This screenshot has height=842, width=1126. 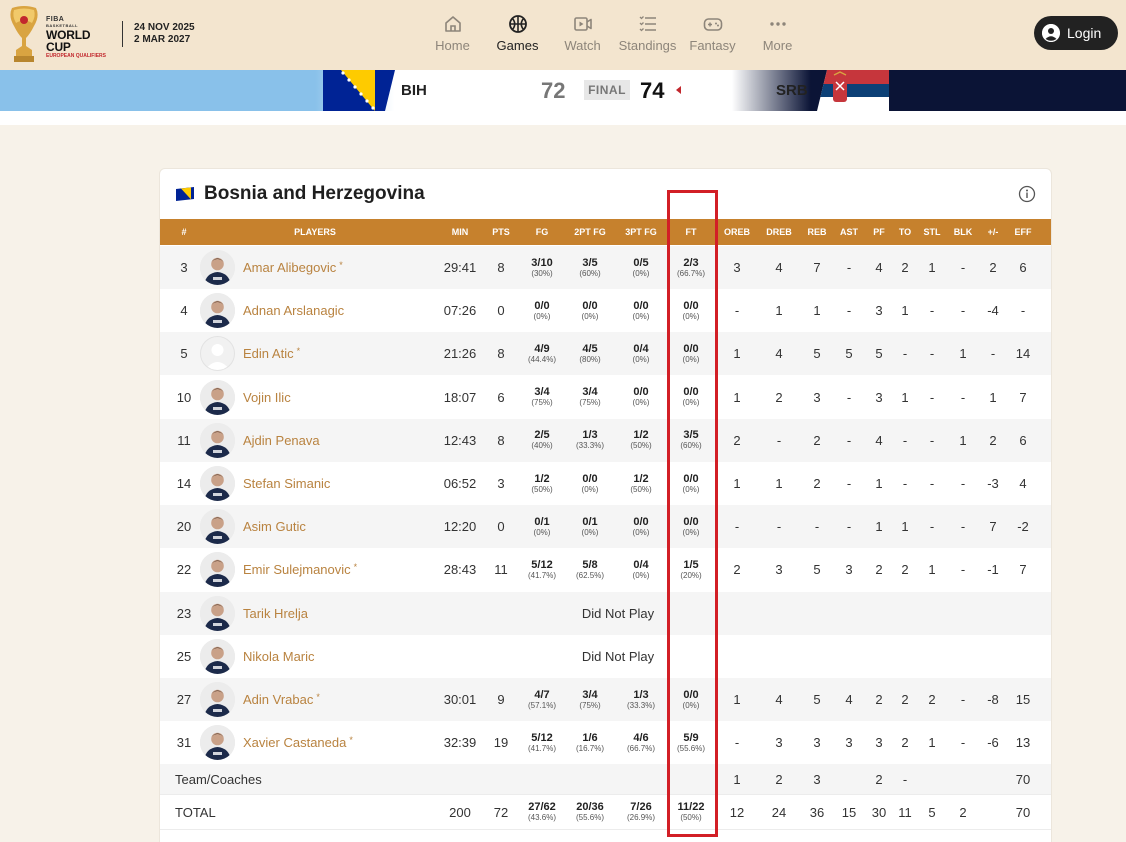 What do you see at coordinates (691, 564) in the screenshot?
I see `stat-ft-made: 1/5` at bounding box center [691, 564].